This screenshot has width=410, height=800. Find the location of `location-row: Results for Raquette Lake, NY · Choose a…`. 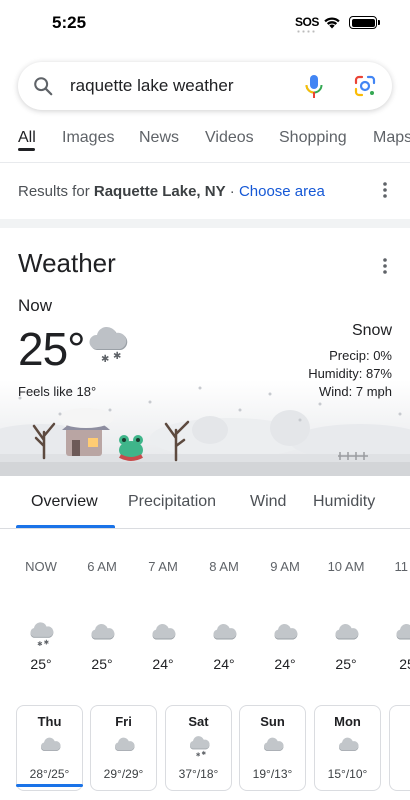

location-row: Results for Raquette Lake, NY · Choose a… is located at coordinates (171, 191).